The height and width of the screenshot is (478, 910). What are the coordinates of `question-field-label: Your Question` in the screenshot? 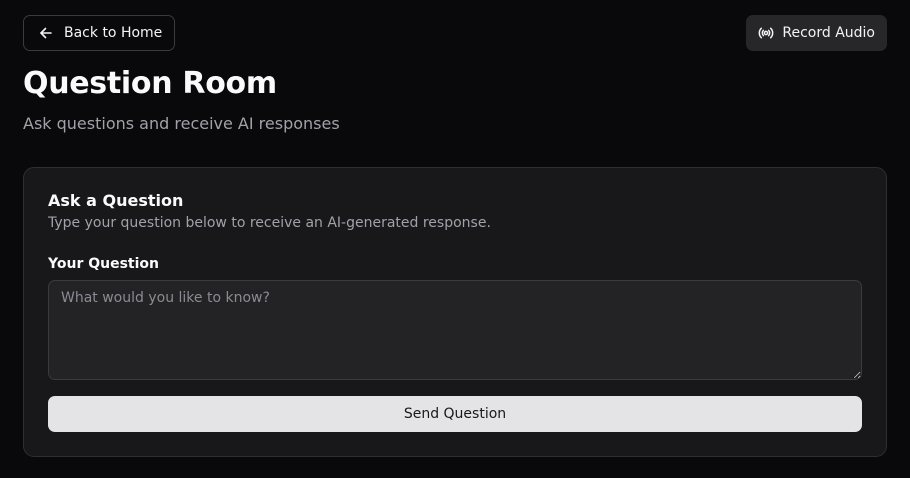 It's located at (103, 264).